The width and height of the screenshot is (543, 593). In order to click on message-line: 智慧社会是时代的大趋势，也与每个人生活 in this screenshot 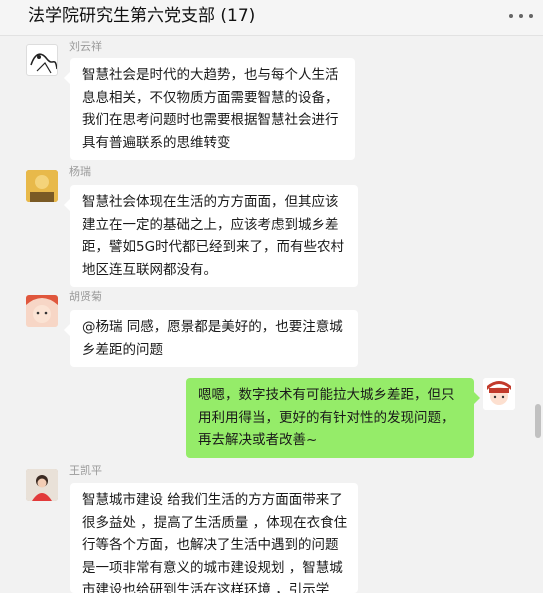, I will do `click(210, 75)`.